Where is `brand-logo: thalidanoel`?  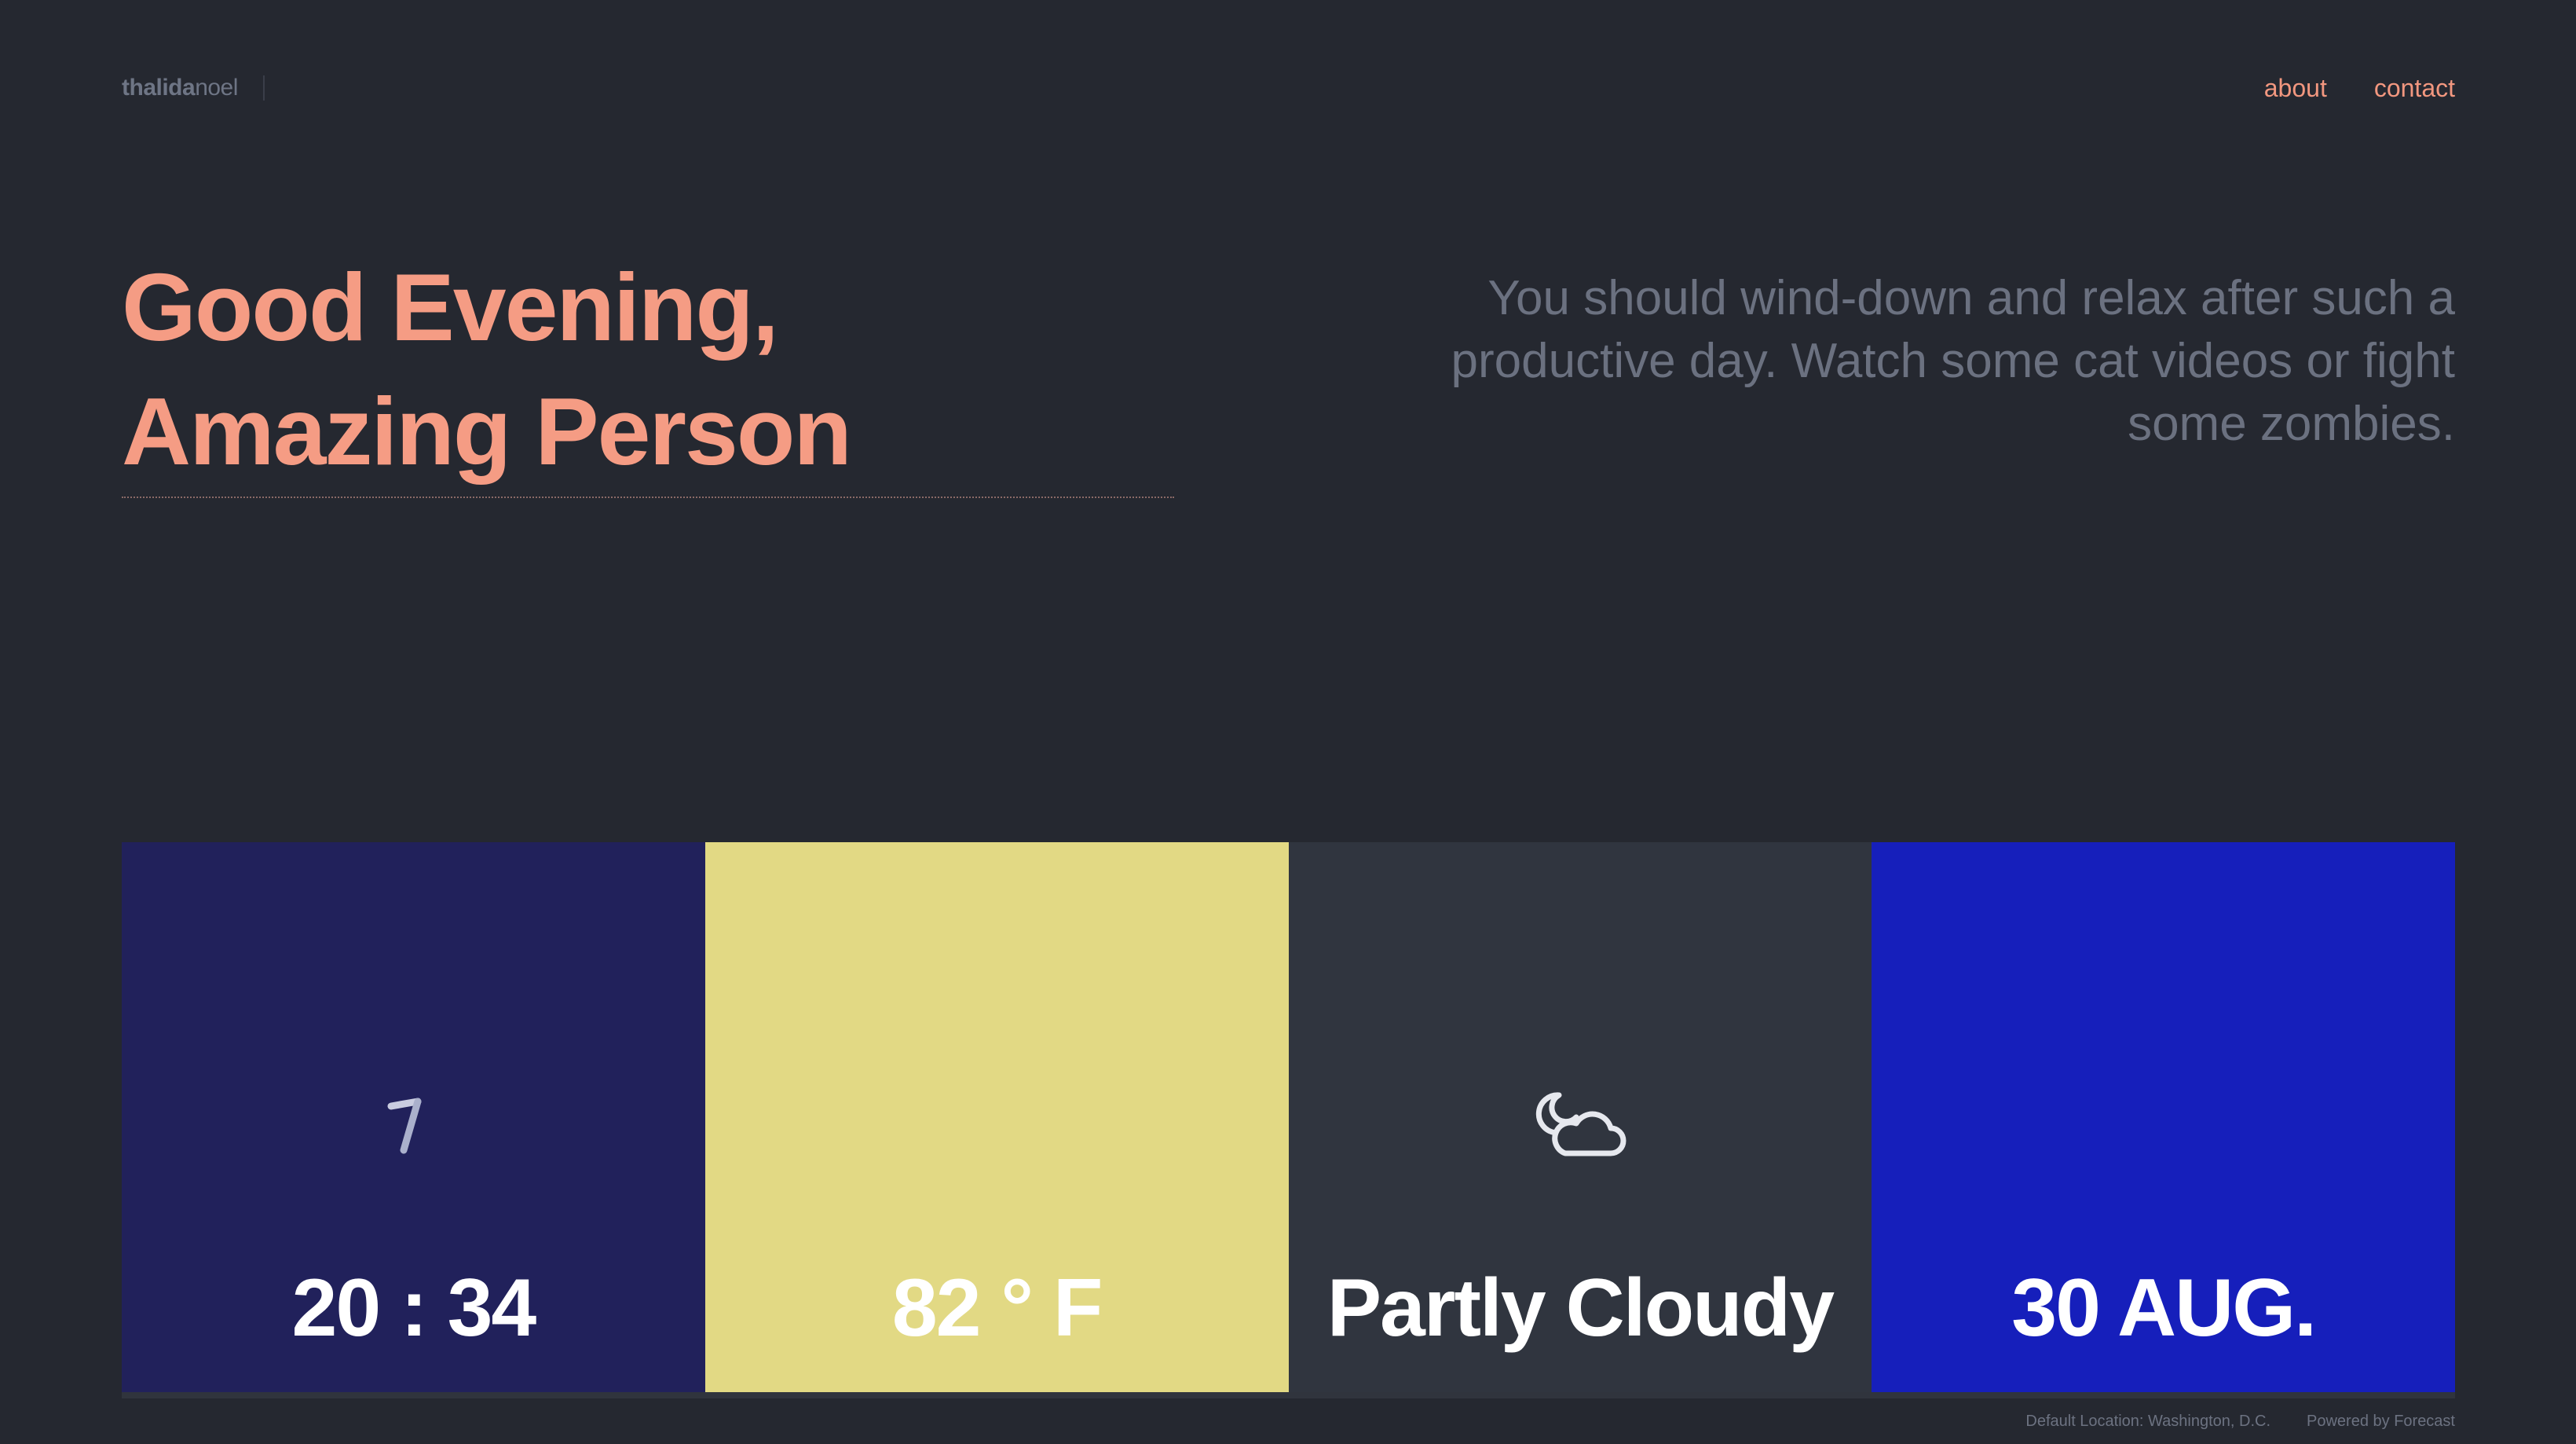 brand-logo: thalidanoel is located at coordinates (180, 88).